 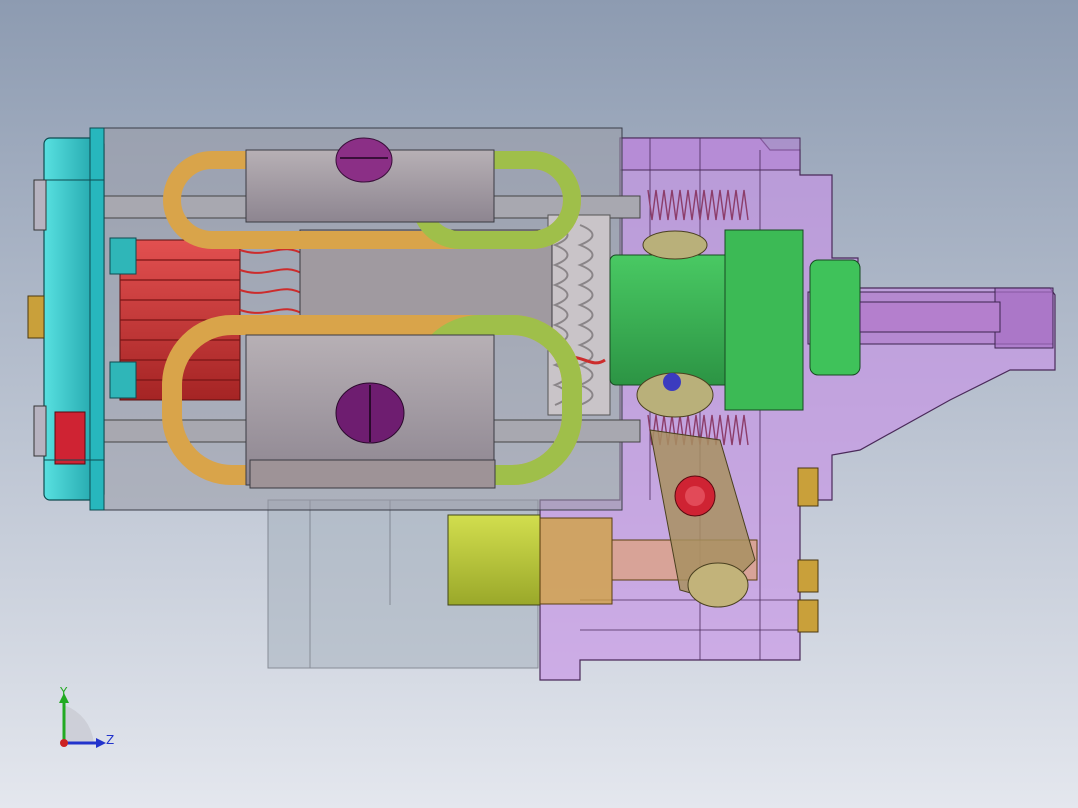 What do you see at coordinates (64, 743) in the screenshot?
I see `x-axis-dot` at bounding box center [64, 743].